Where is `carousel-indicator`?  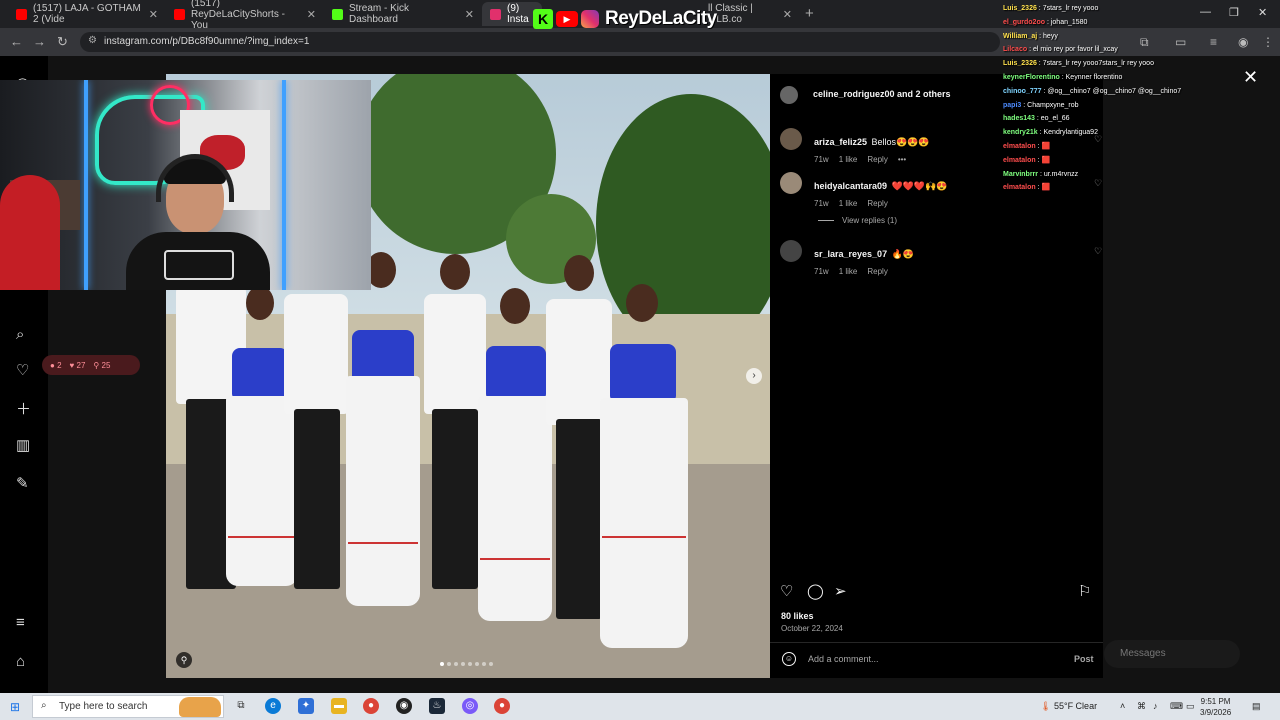 carousel-indicator is located at coordinates (466, 664).